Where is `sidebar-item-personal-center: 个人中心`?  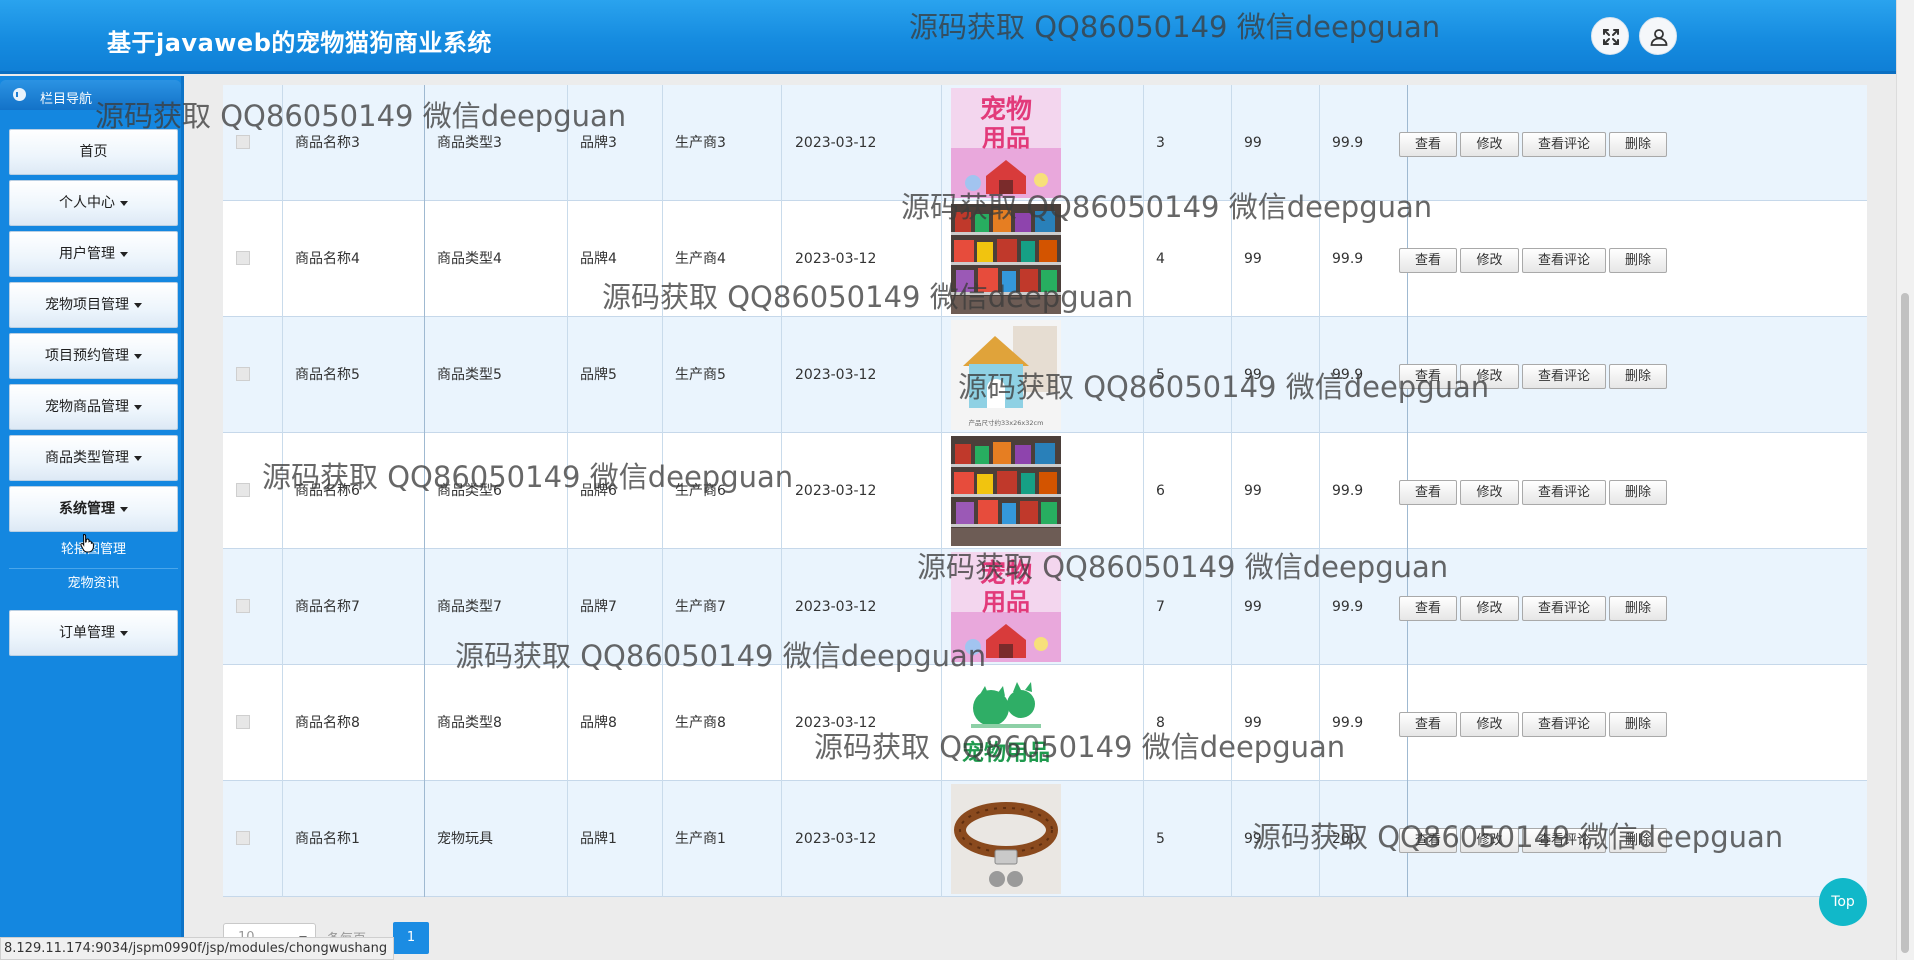
sidebar-item-personal-center: 个人中心 is located at coordinates (93, 203).